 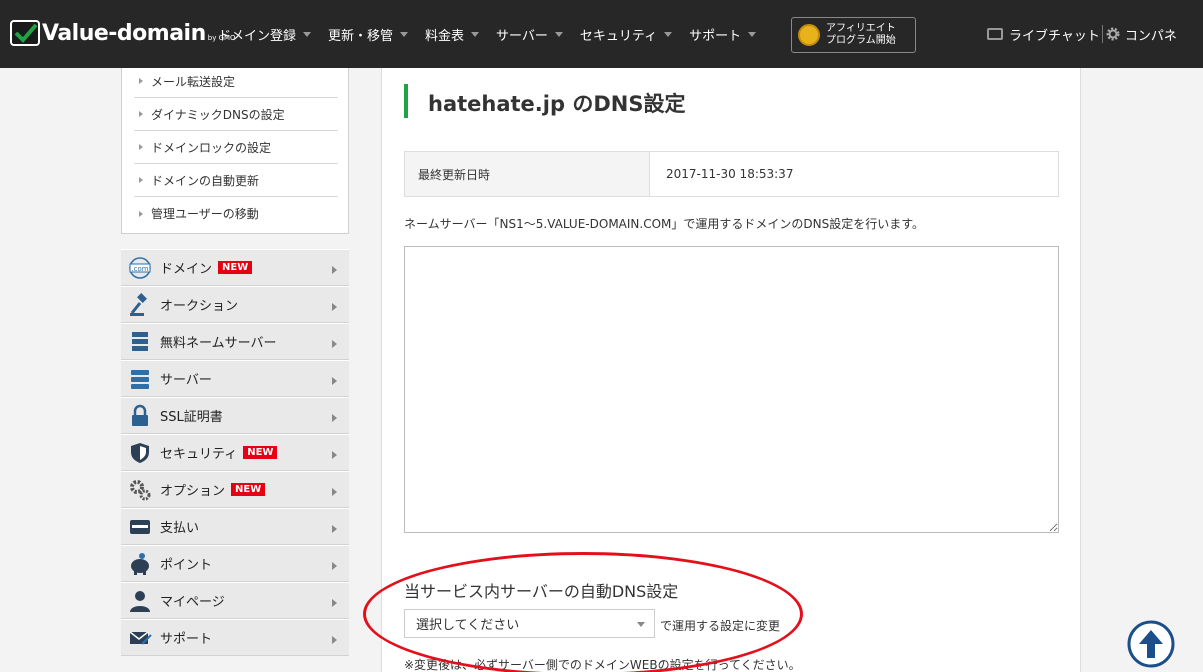 I want to click on server-select: 選択してください, so click(x=529, y=623).